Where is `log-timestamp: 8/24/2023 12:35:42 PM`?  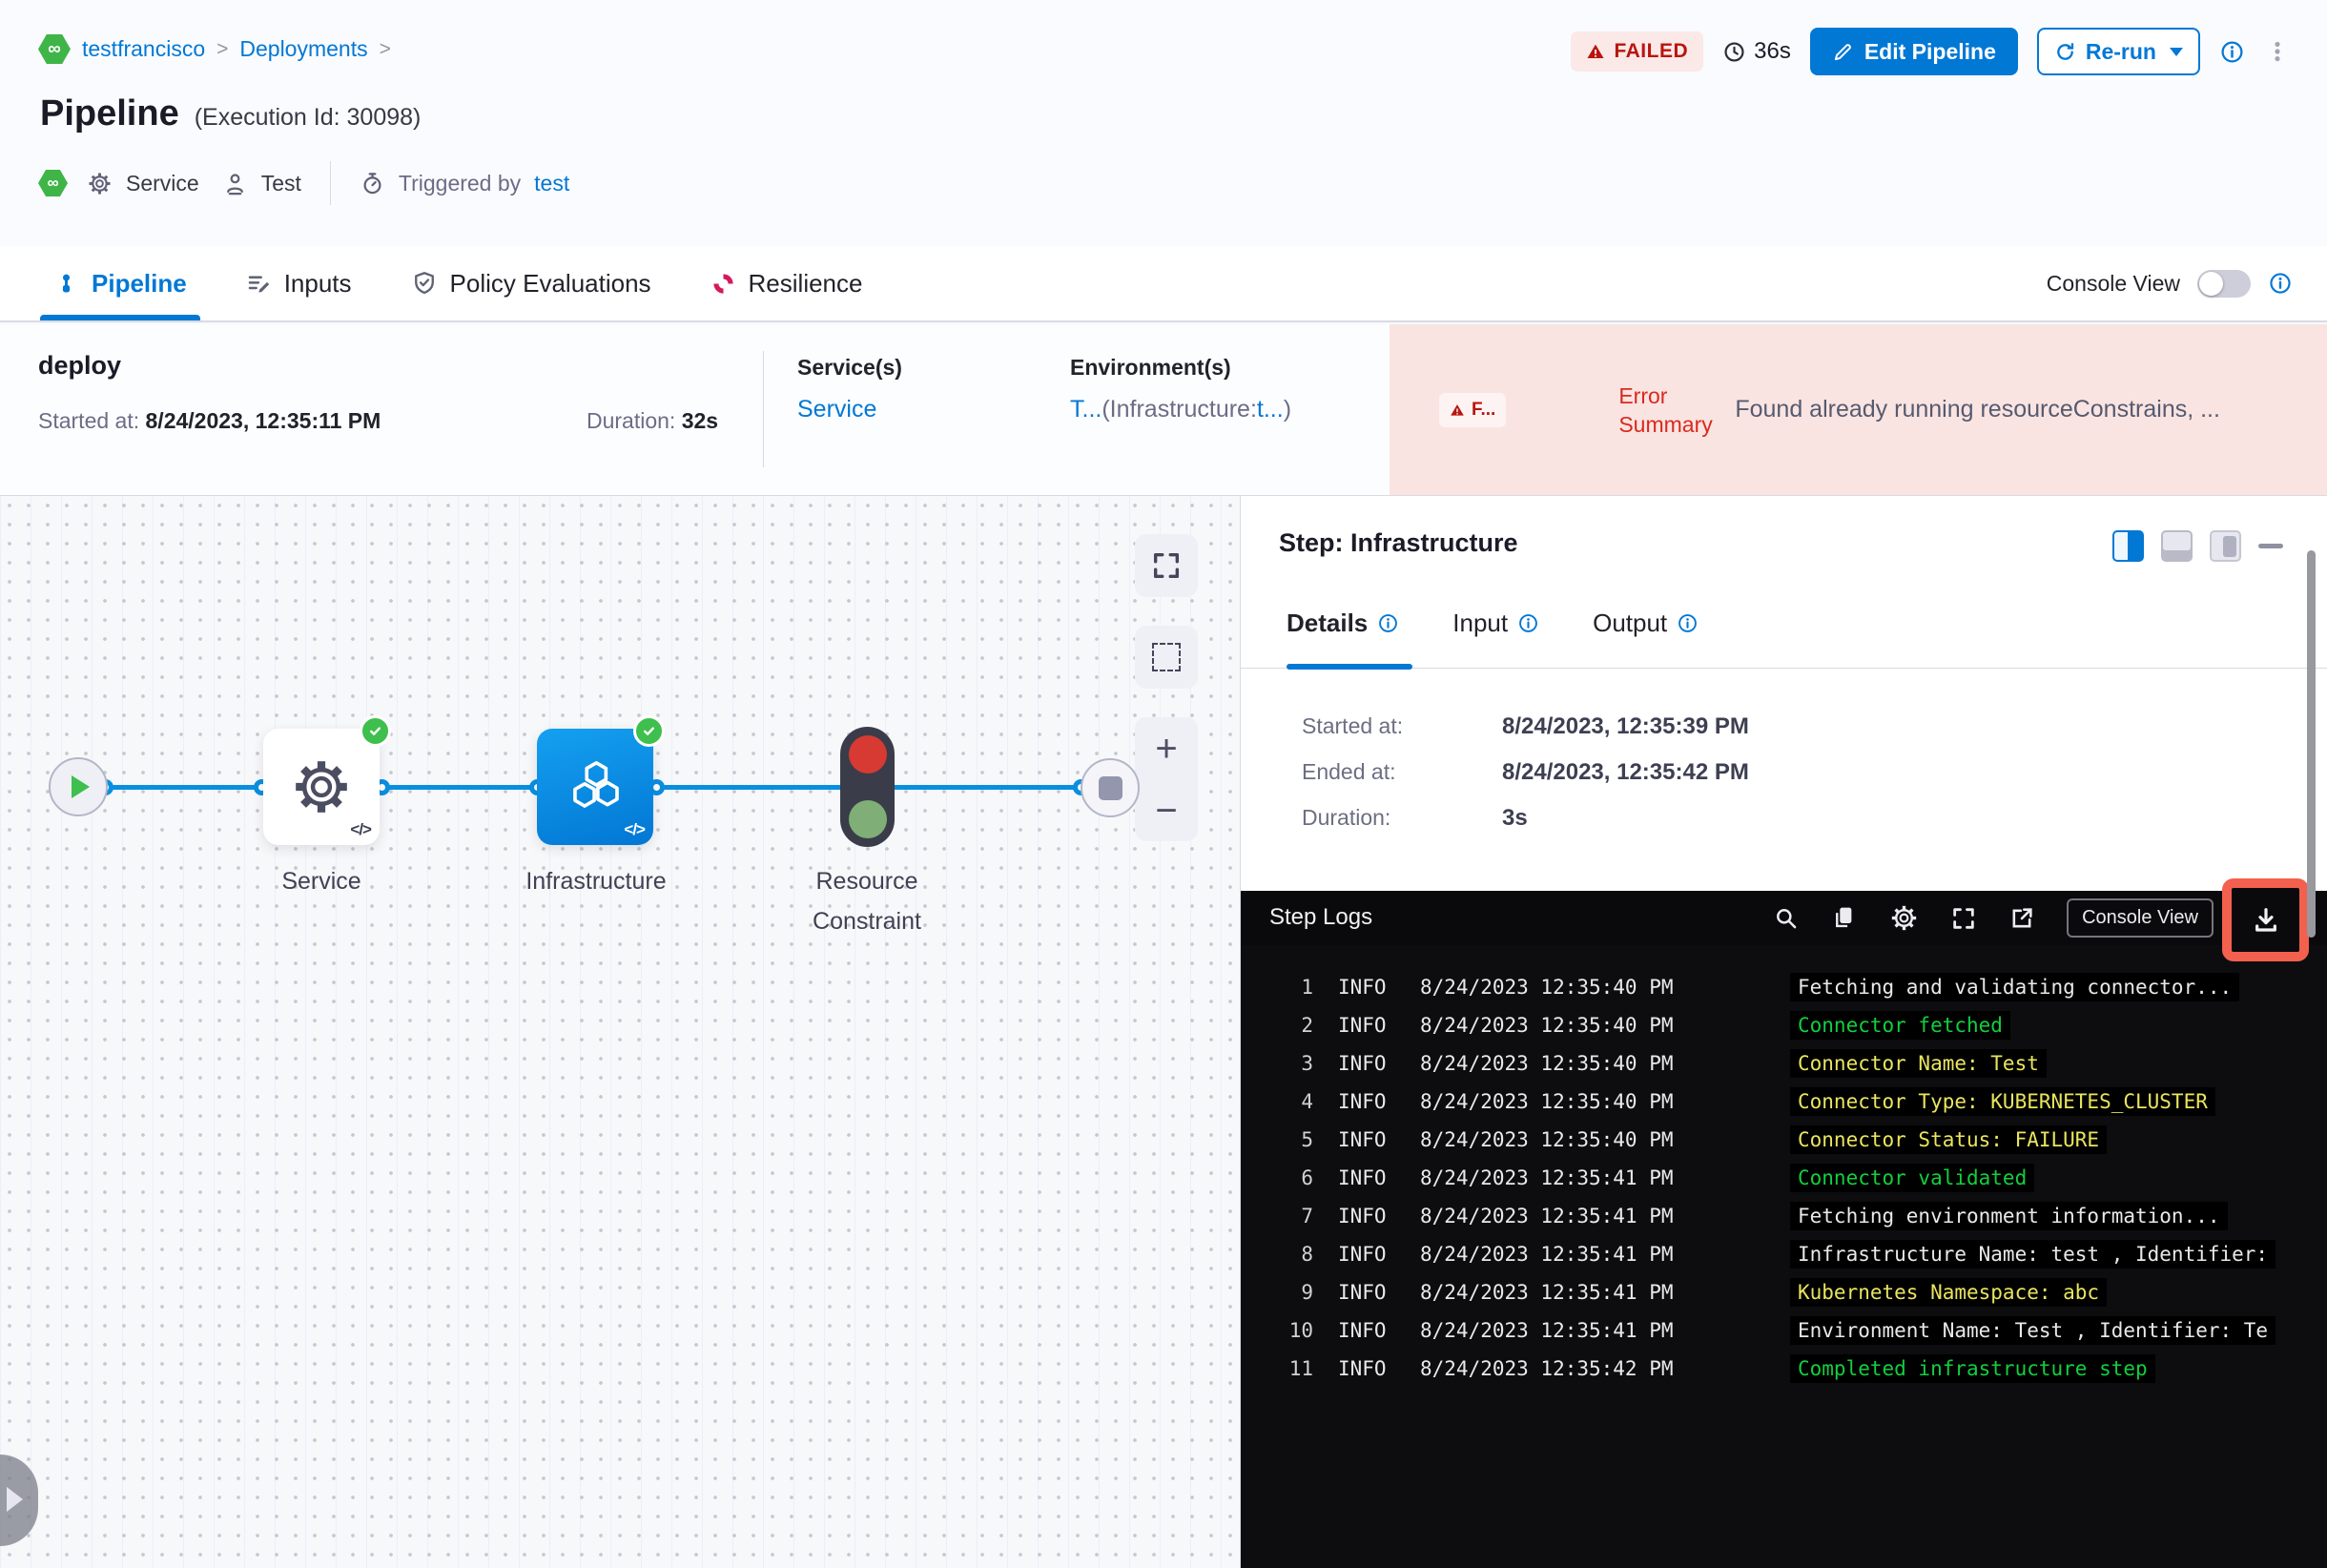 log-timestamp: 8/24/2023 12:35:42 PM is located at coordinates (1547, 1368).